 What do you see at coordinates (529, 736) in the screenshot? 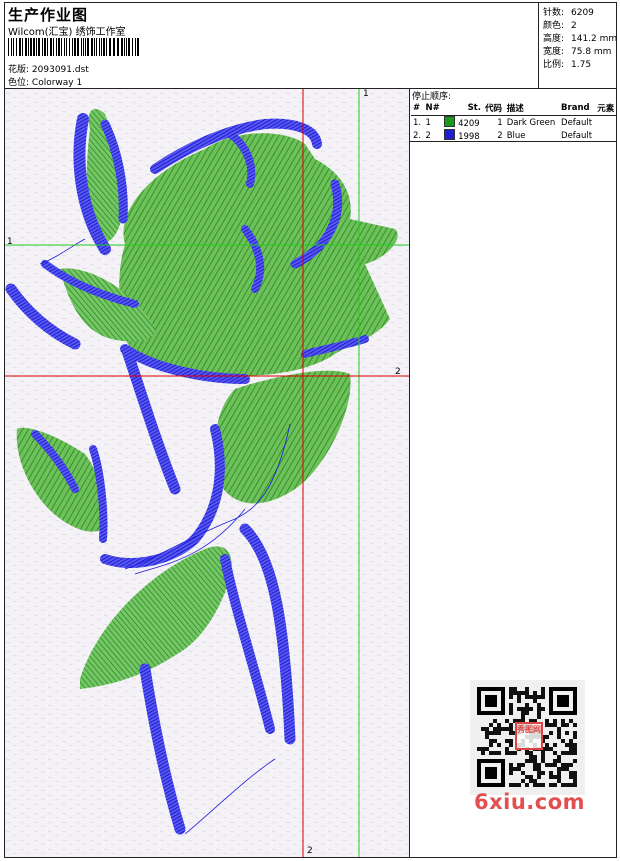
I see `watermark-stamp: 秀图网` at bounding box center [529, 736].